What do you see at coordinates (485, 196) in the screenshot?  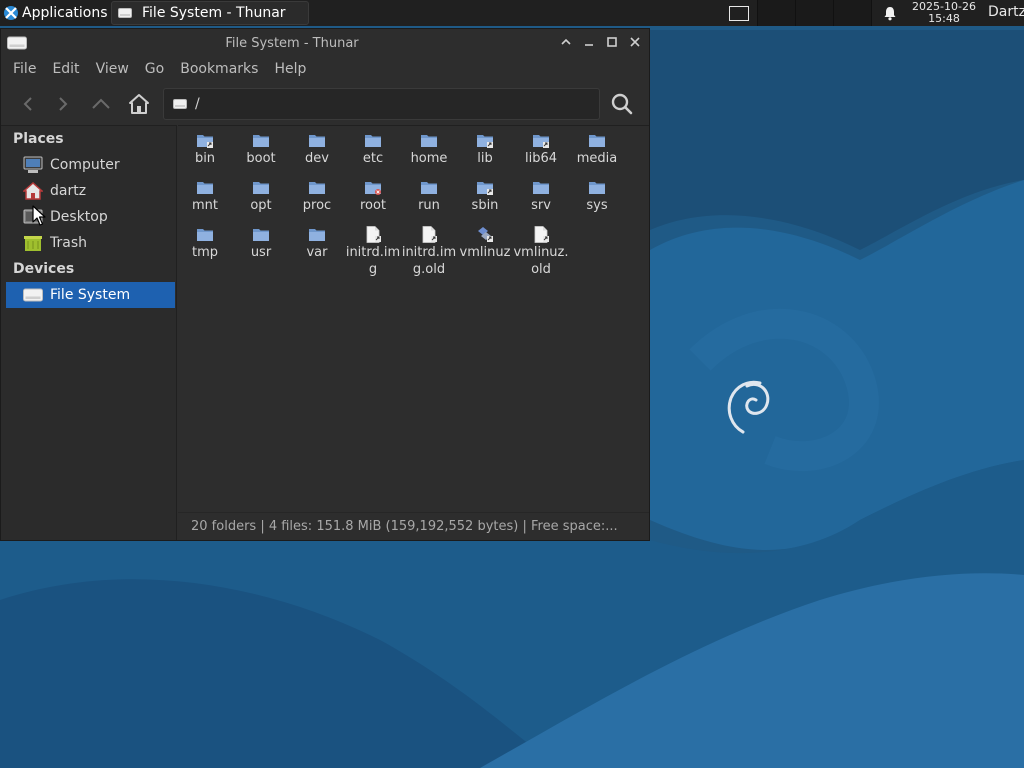 I see `file-item: sbin` at bounding box center [485, 196].